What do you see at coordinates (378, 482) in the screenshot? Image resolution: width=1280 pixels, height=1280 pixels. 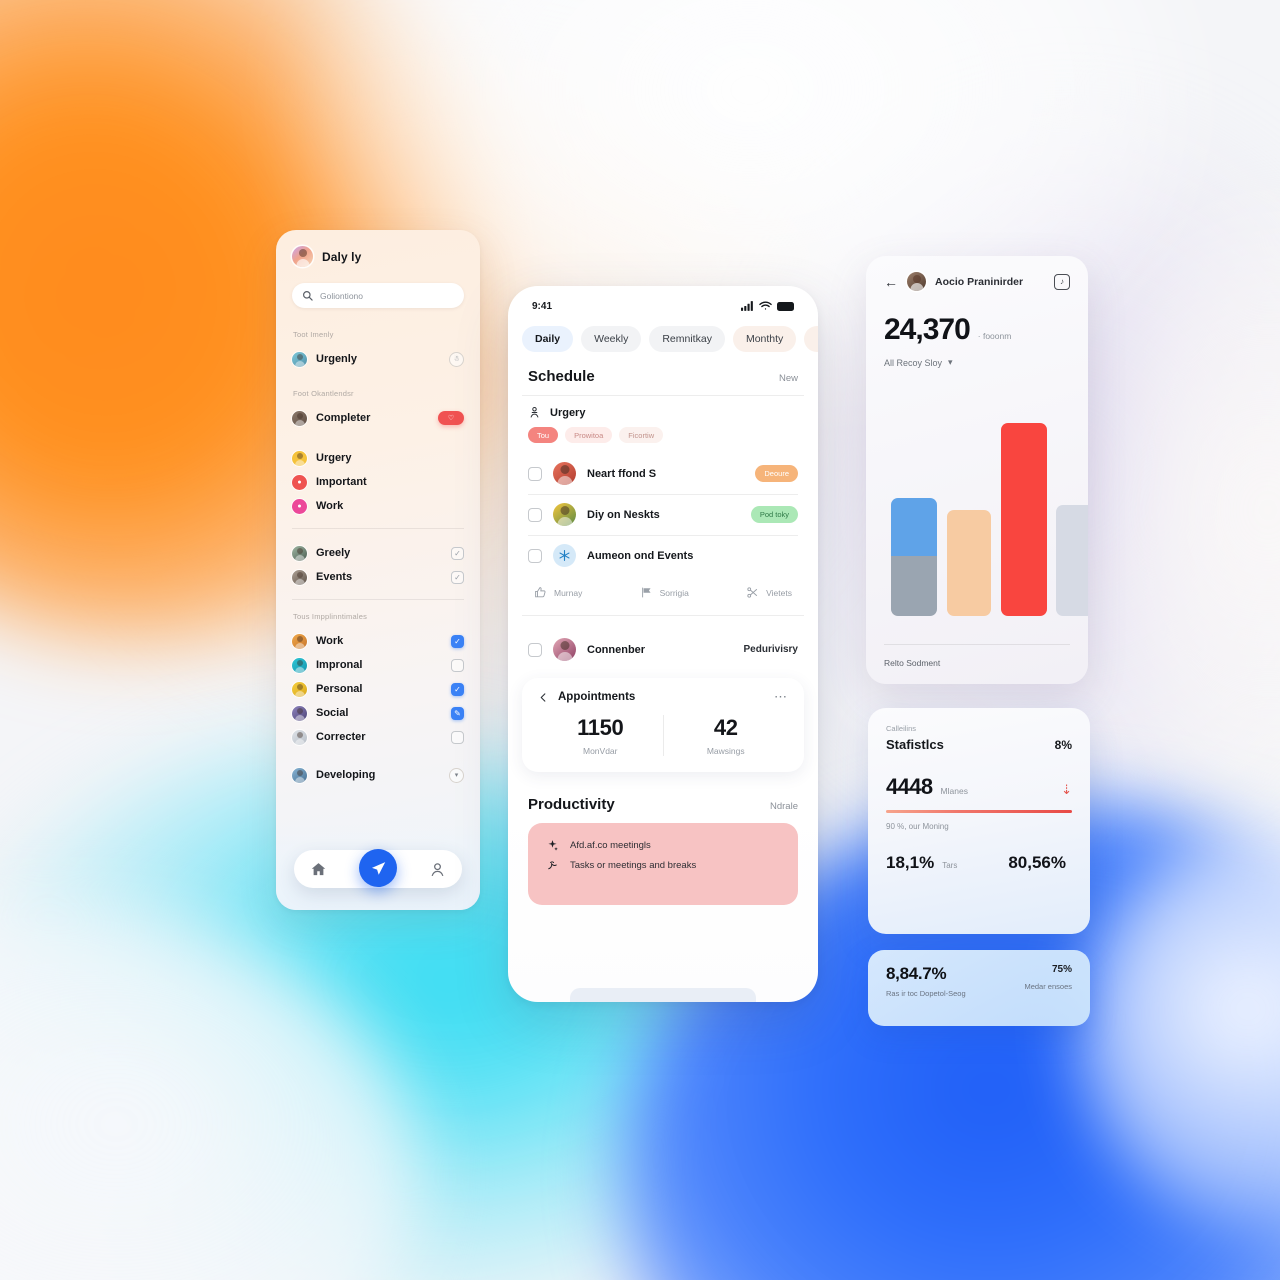 I see `sidebar-item-important: ● Important` at bounding box center [378, 482].